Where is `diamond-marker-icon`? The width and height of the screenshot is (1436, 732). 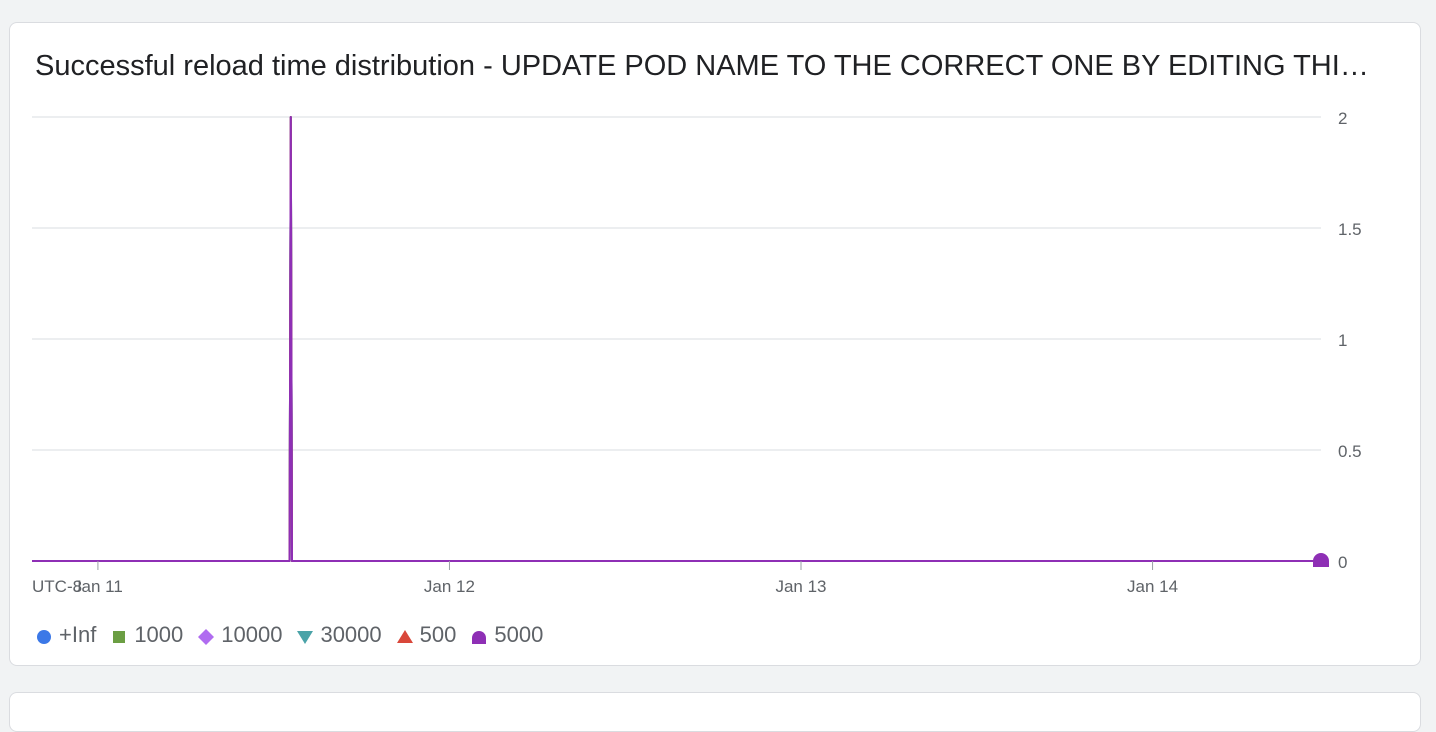
diamond-marker-icon is located at coordinates (206, 635).